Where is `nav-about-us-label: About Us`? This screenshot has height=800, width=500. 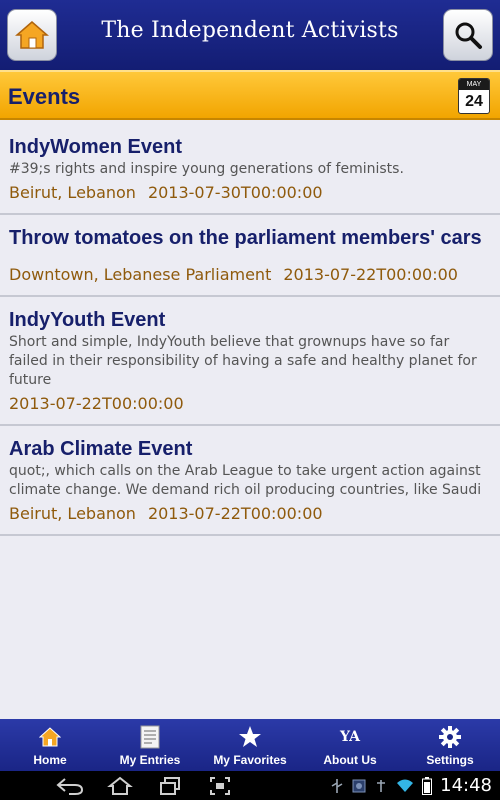
nav-about-us-label: About Us is located at coordinates (350, 760).